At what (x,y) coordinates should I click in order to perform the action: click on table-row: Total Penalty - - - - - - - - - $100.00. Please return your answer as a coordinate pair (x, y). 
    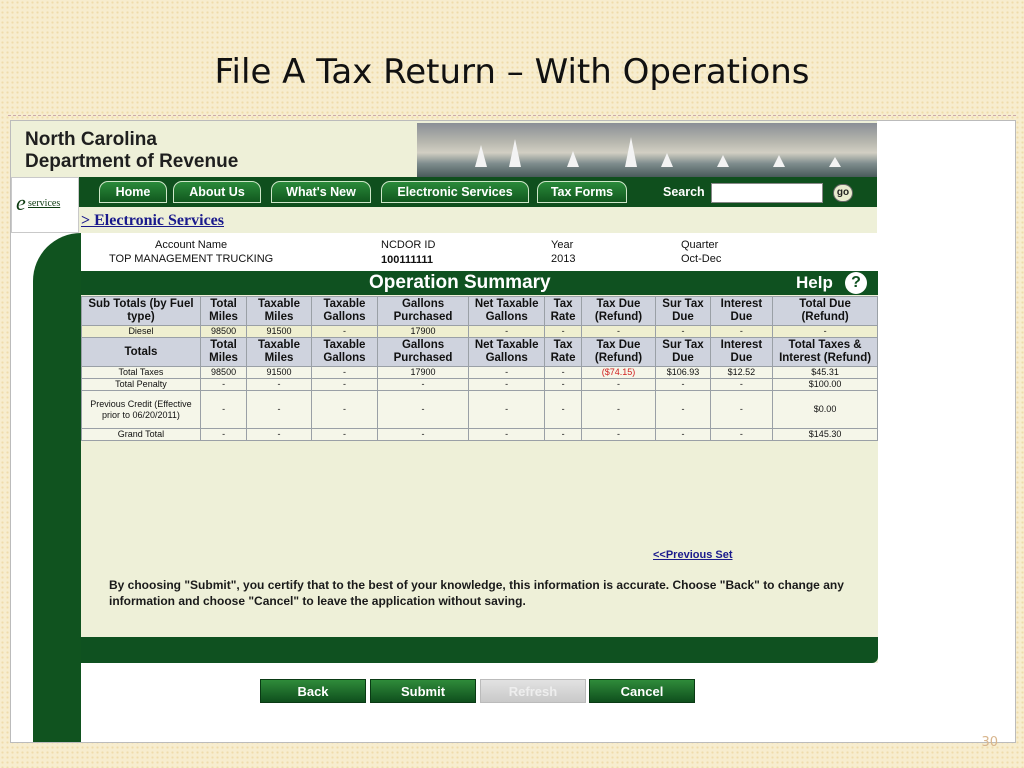
    Looking at the image, I should click on (479, 384).